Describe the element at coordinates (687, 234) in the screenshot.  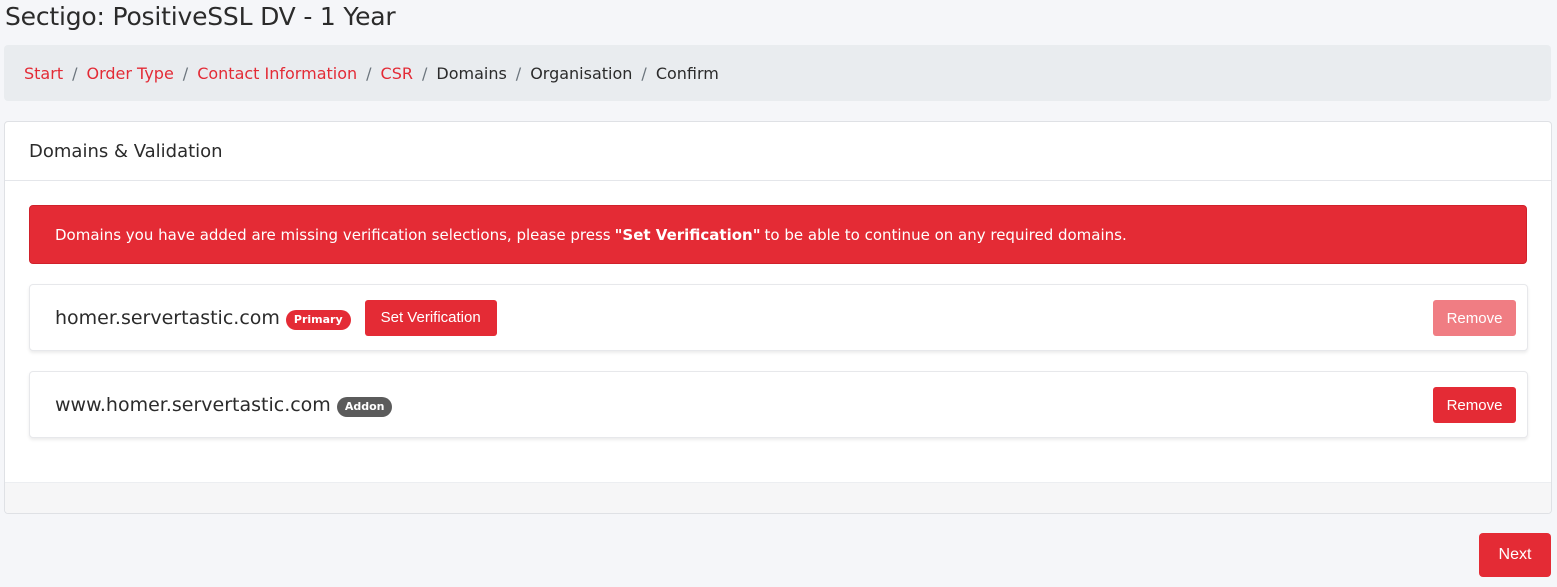
I see `alert-emphasis: "Set Verification"` at that location.